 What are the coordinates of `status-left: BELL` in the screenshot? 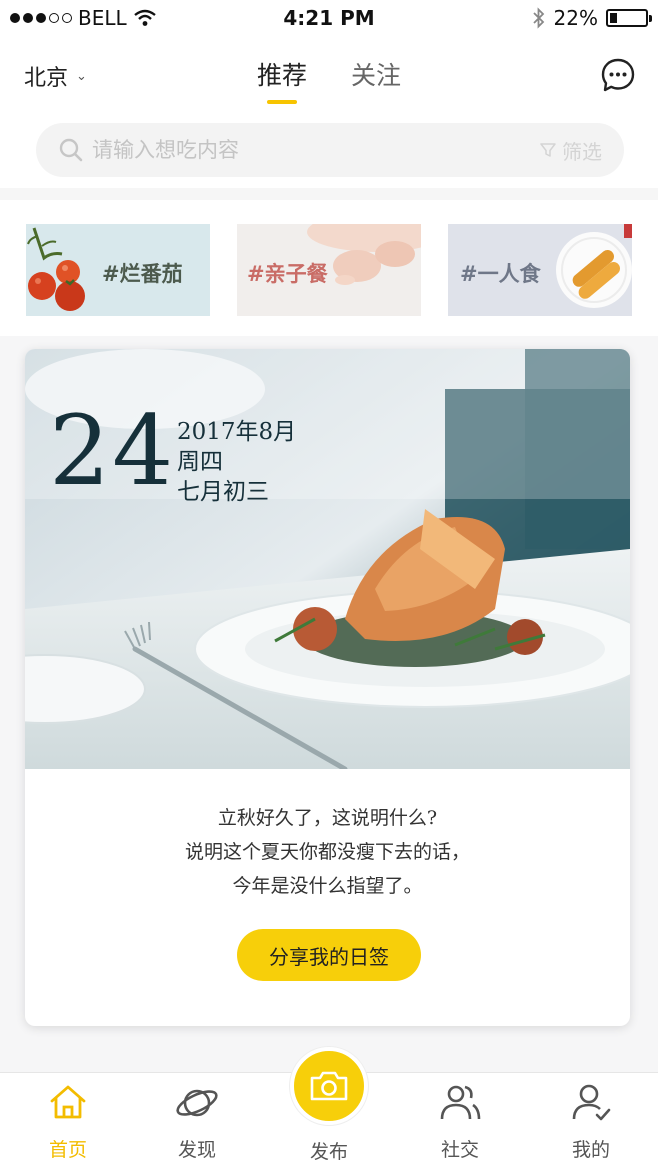 It's located at (83, 18).